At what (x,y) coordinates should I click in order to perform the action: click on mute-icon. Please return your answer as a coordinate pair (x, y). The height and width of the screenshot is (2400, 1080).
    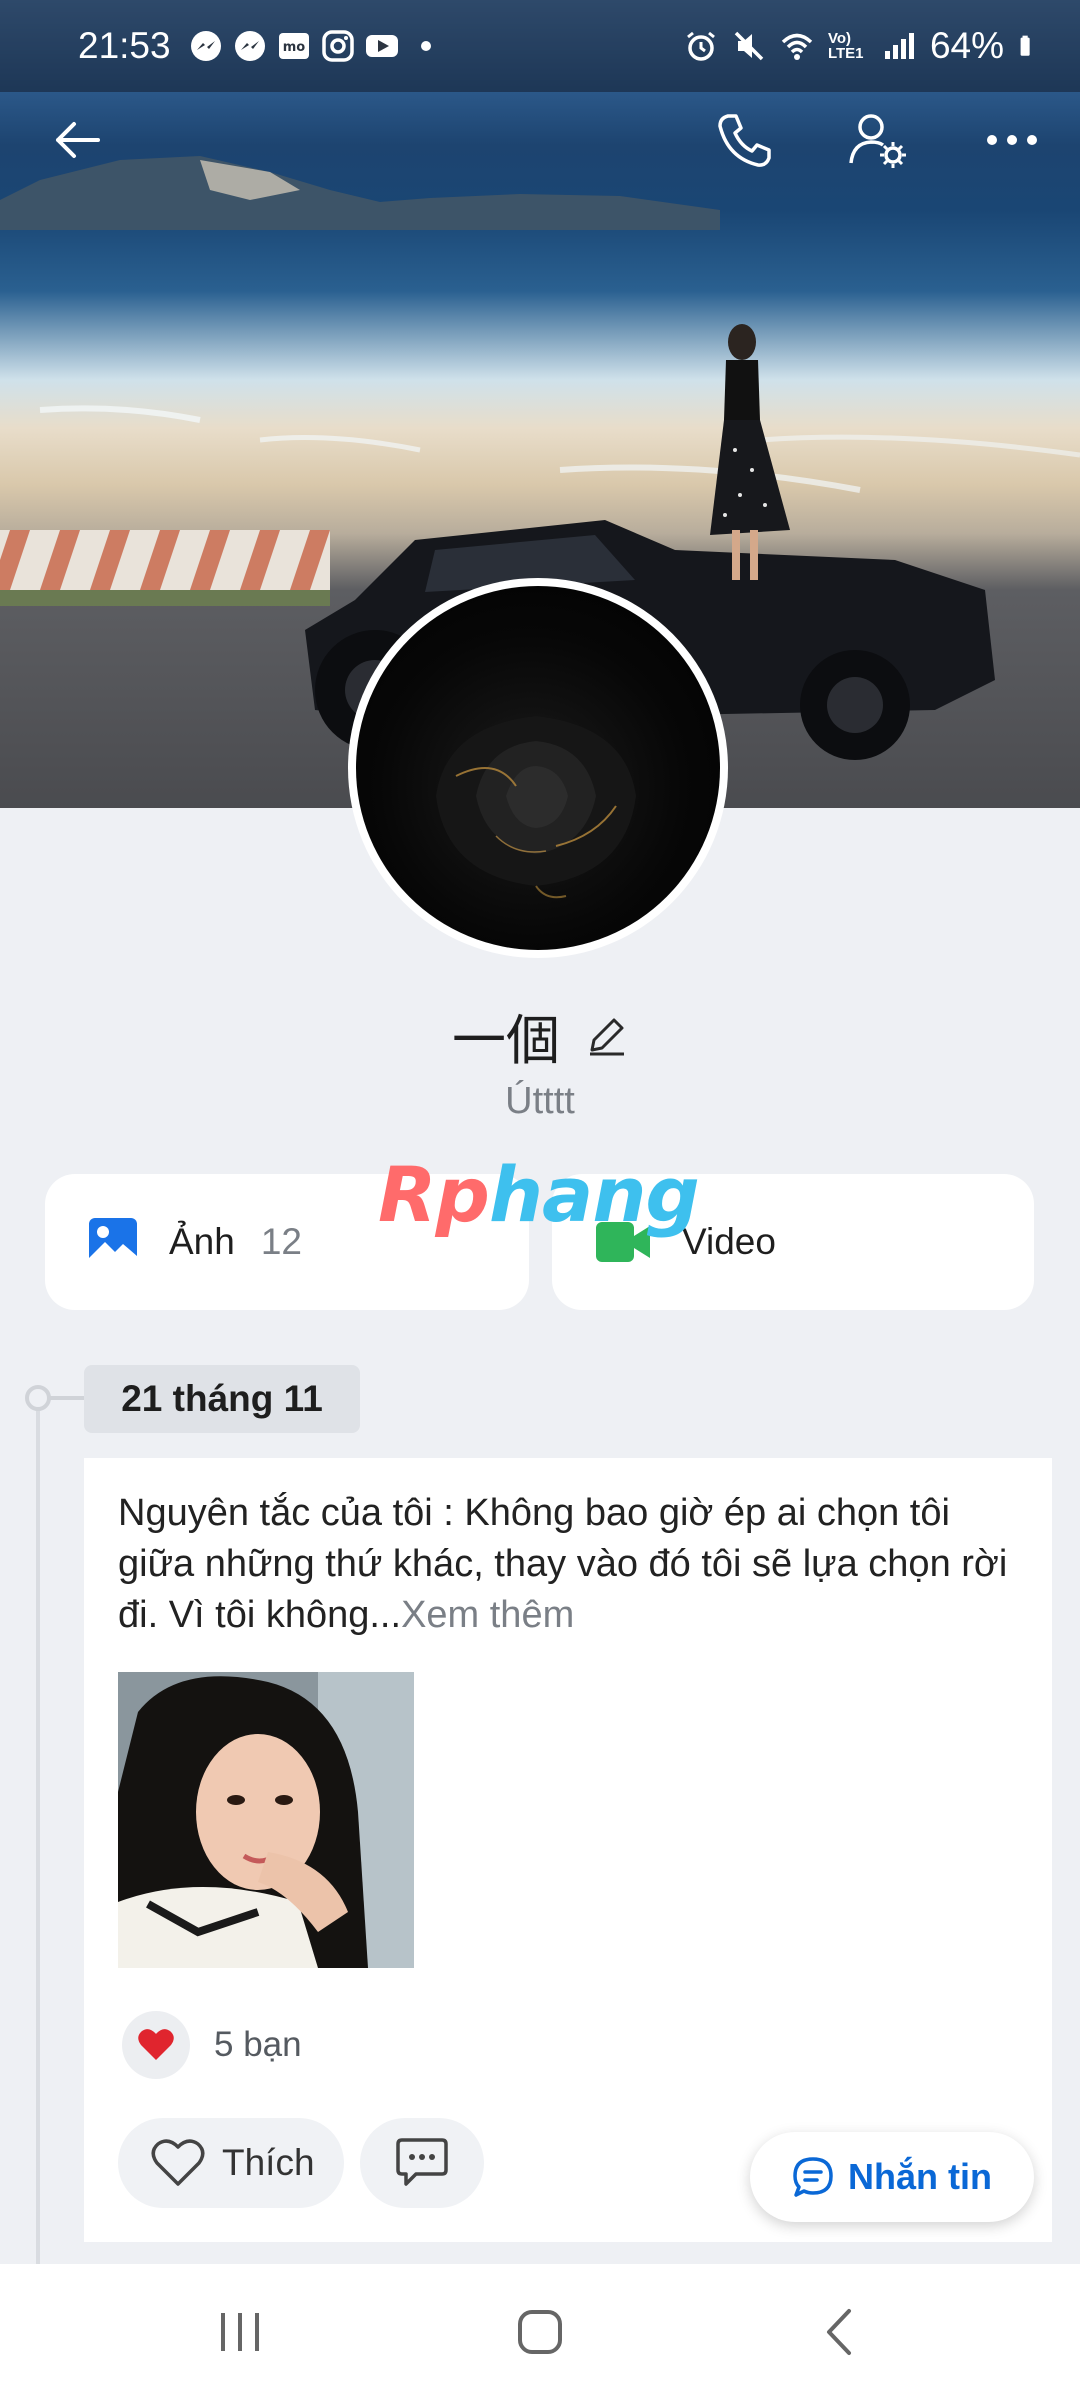
    Looking at the image, I should click on (749, 46).